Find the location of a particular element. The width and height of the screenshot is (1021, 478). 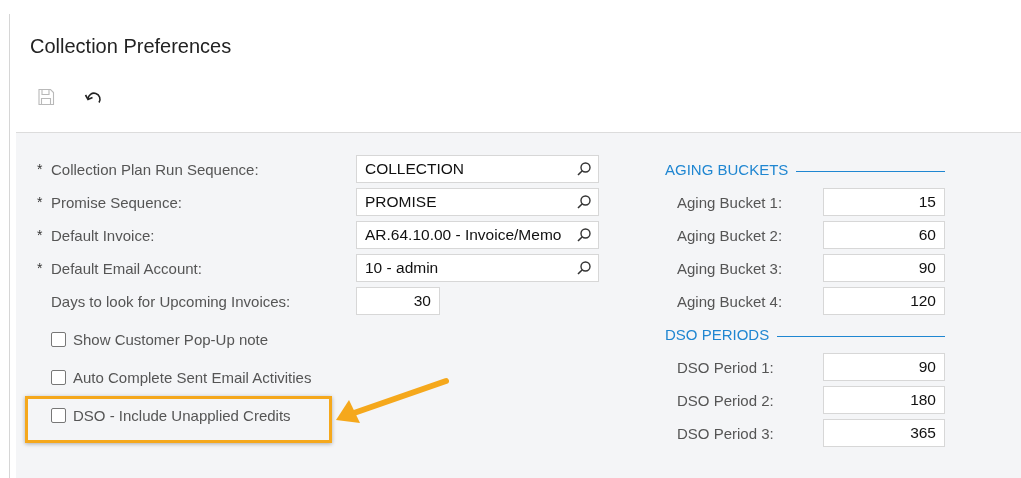

checkbox-label: Auto Complete Sent Email Activities is located at coordinates (192, 377).